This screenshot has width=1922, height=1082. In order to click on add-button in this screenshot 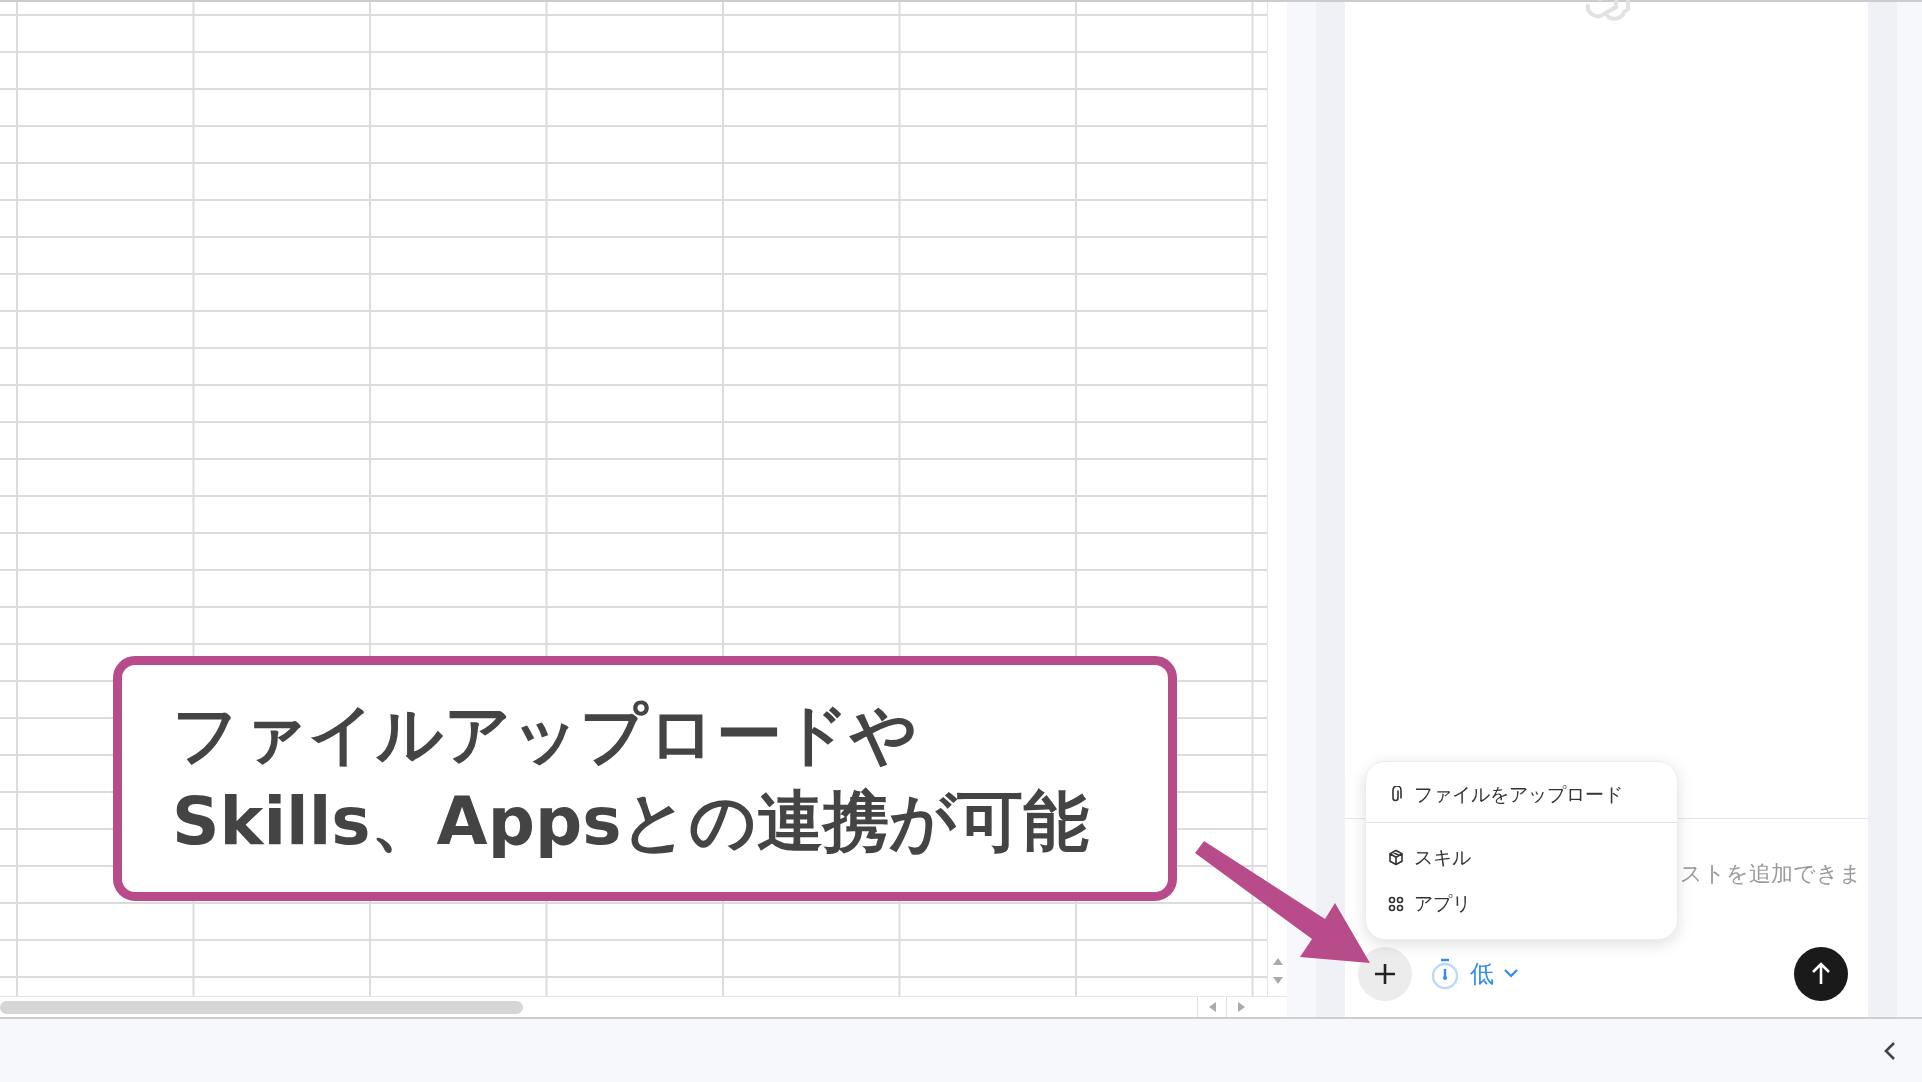, I will do `click(1385, 973)`.